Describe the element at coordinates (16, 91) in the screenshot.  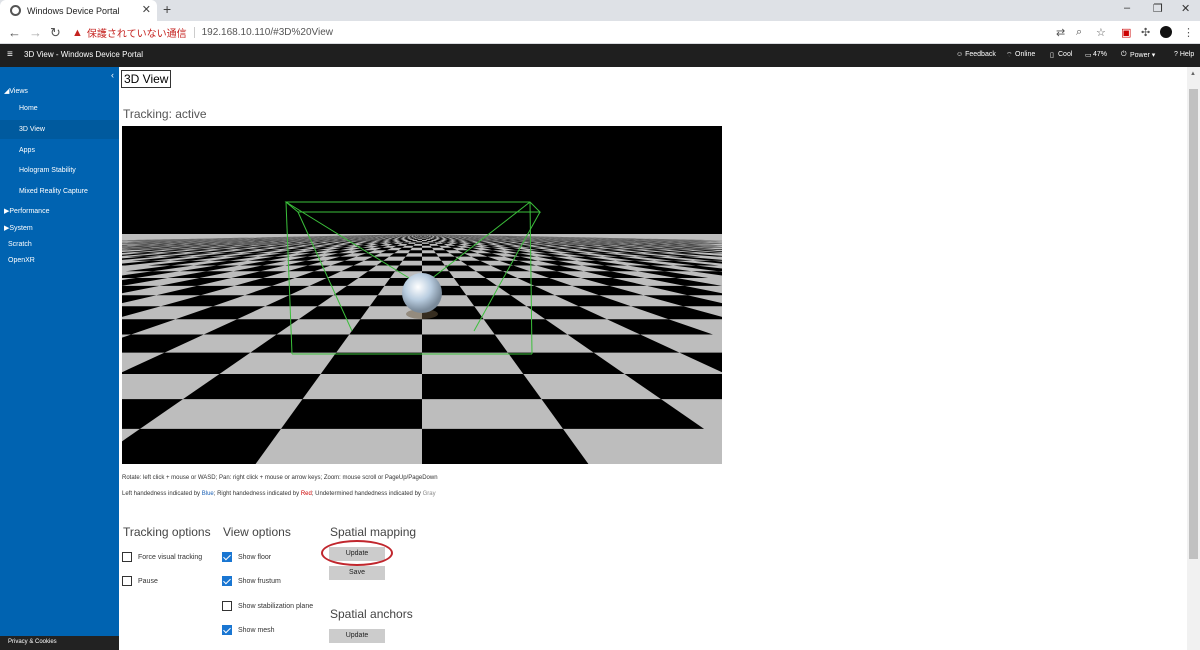
I see `sidebar-group-views: ◢Views` at that location.